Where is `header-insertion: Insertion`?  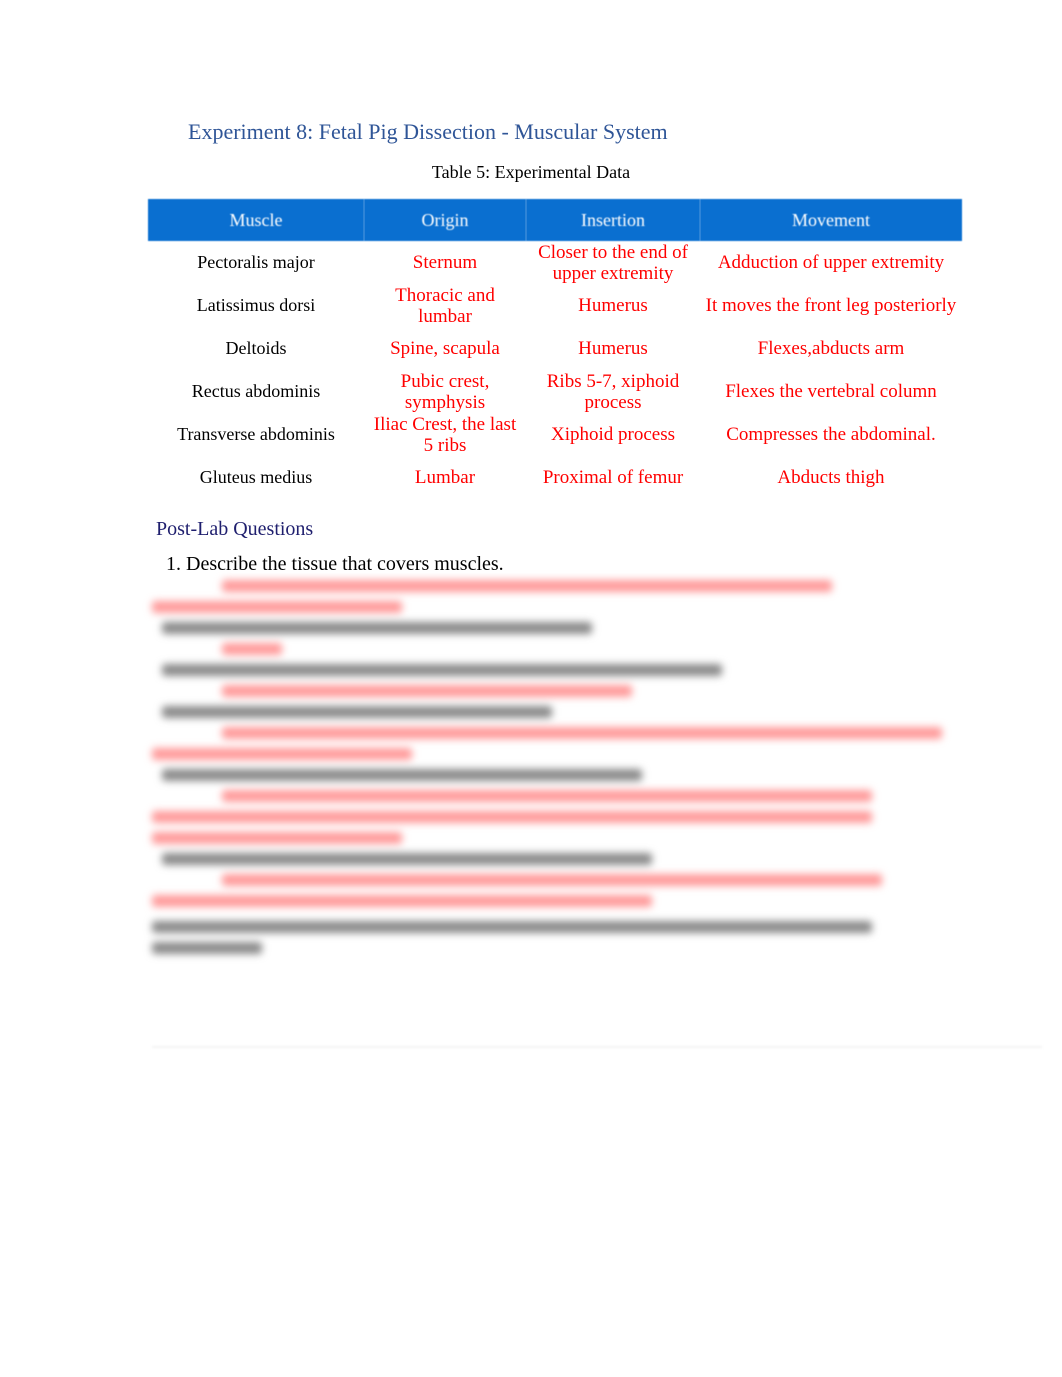
header-insertion: Insertion is located at coordinates (613, 220).